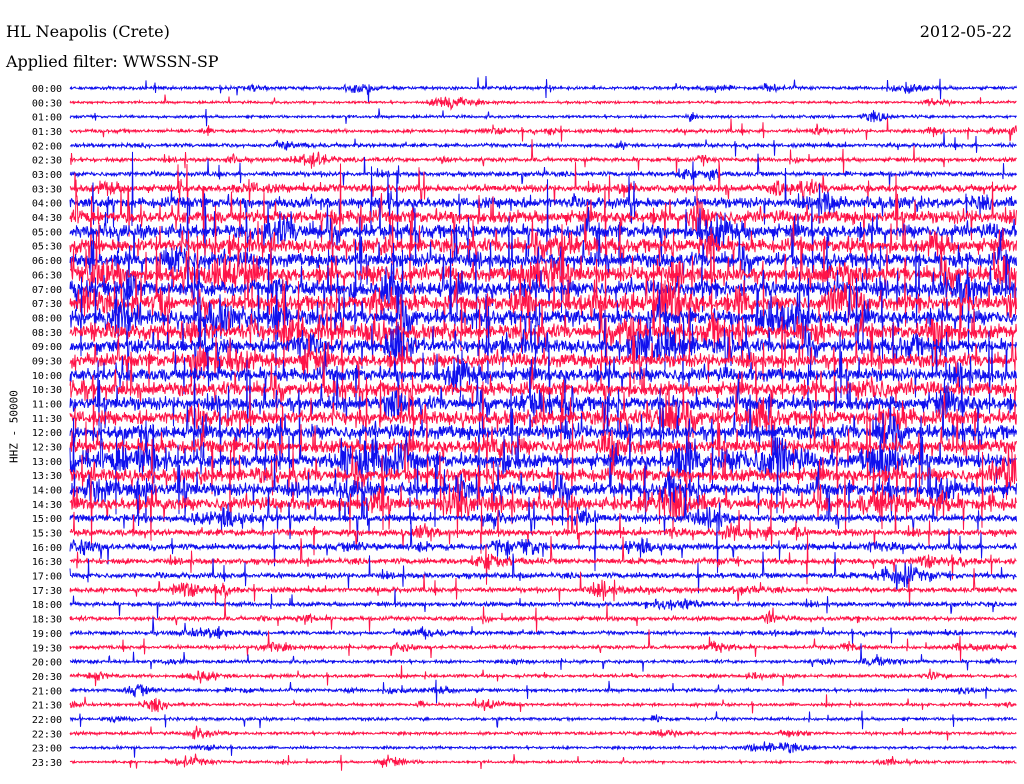 This screenshot has height=784, width=1024. I want to click on row-time-label: 00:30, so click(47, 103).